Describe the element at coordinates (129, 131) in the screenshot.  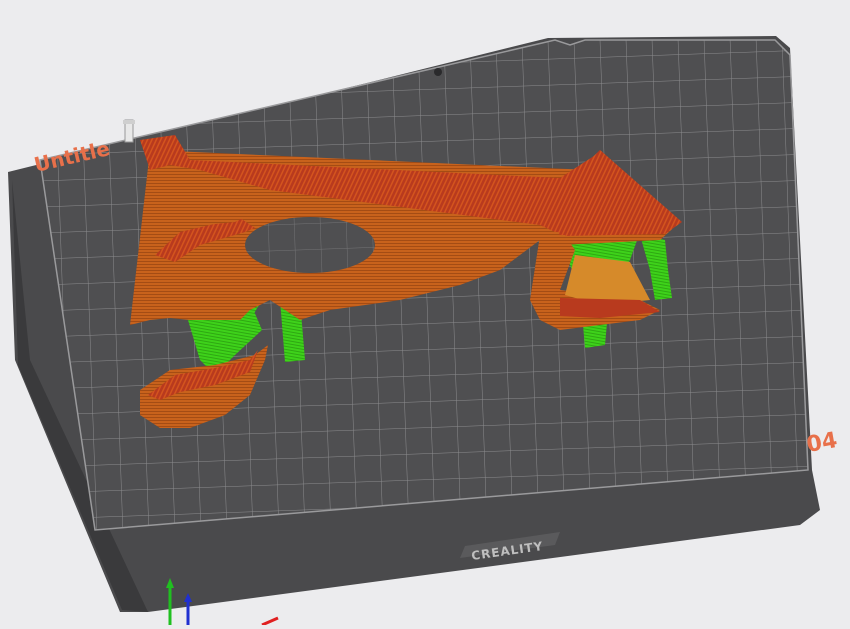
I see `nozzle-marker-icon` at that location.